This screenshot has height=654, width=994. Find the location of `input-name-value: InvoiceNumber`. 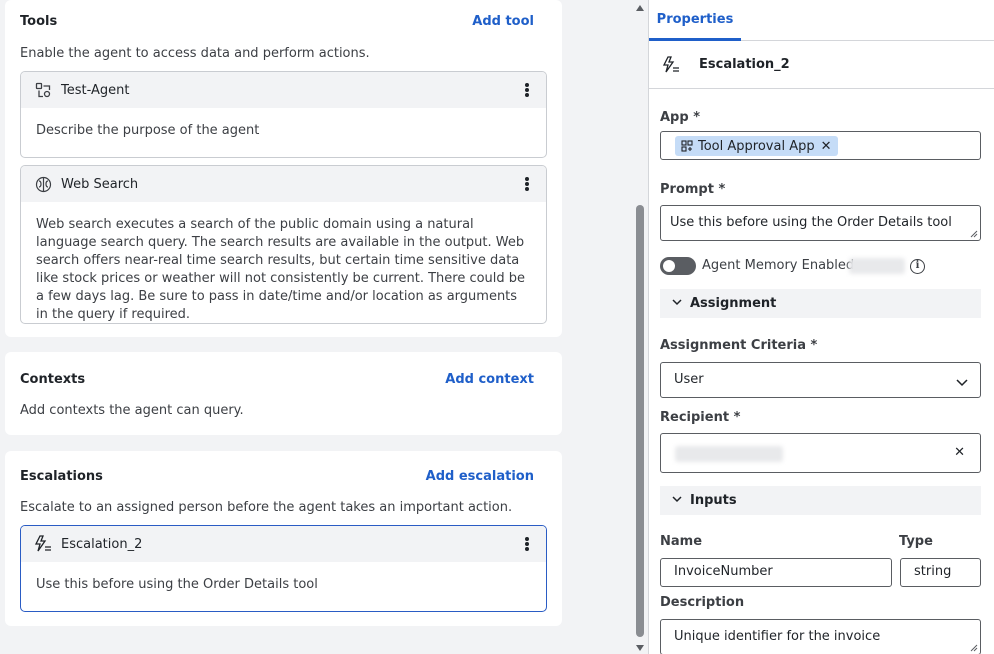

input-name-value: InvoiceNumber is located at coordinates (723, 571).